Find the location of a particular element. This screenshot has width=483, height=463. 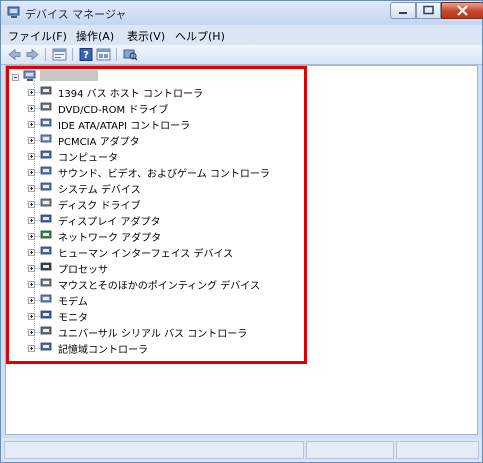

status-pane-main is located at coordinates (154, 450).